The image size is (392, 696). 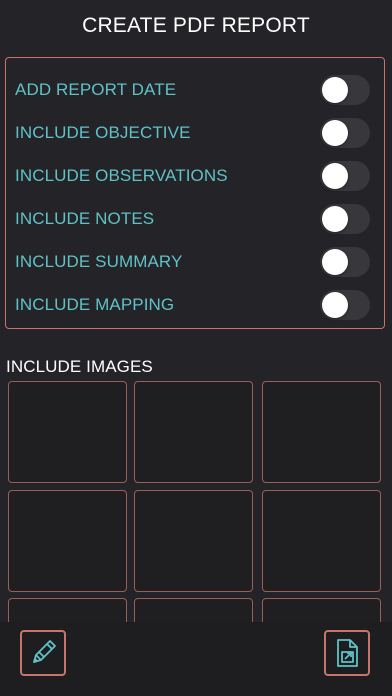 I want to click on option-label: INCLUDE OBJECTIVE, so click(x=103, y=132).